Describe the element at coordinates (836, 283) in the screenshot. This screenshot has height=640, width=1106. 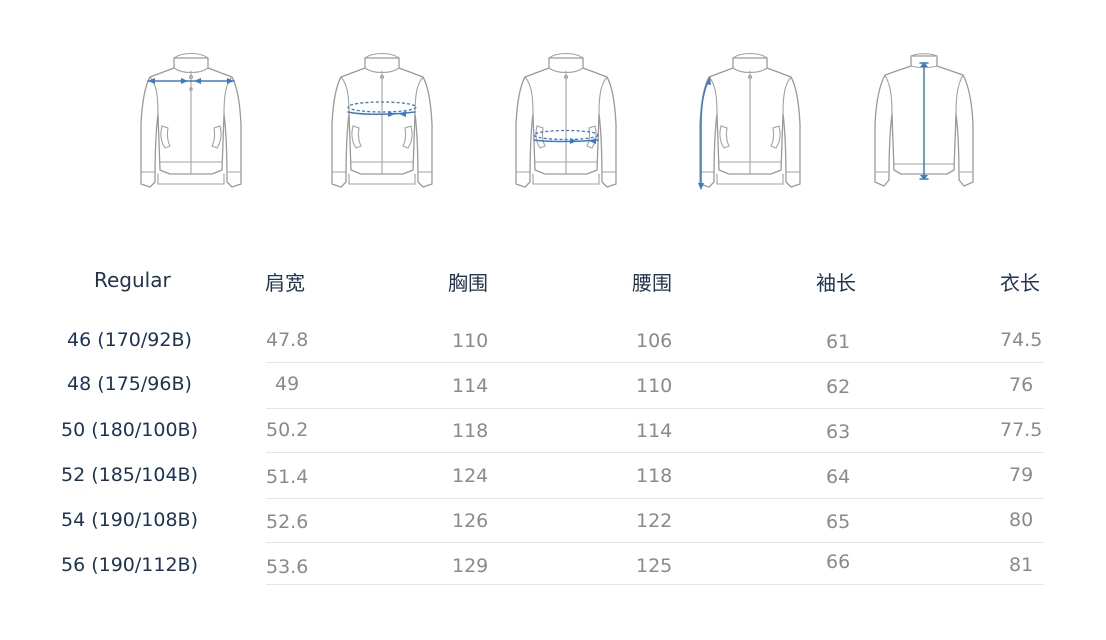
I see `sleeve-length-header: 袖长` at that location.